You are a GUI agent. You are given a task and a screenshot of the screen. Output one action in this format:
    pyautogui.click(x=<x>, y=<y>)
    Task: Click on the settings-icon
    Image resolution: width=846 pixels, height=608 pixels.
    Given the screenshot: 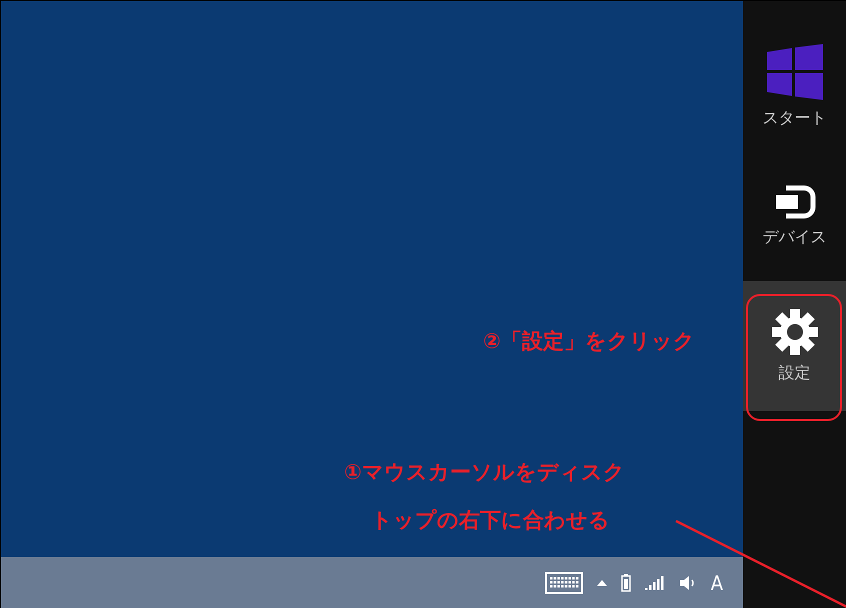 What is the action you would take?
    pyautogui.click(x=795, y=331)
    